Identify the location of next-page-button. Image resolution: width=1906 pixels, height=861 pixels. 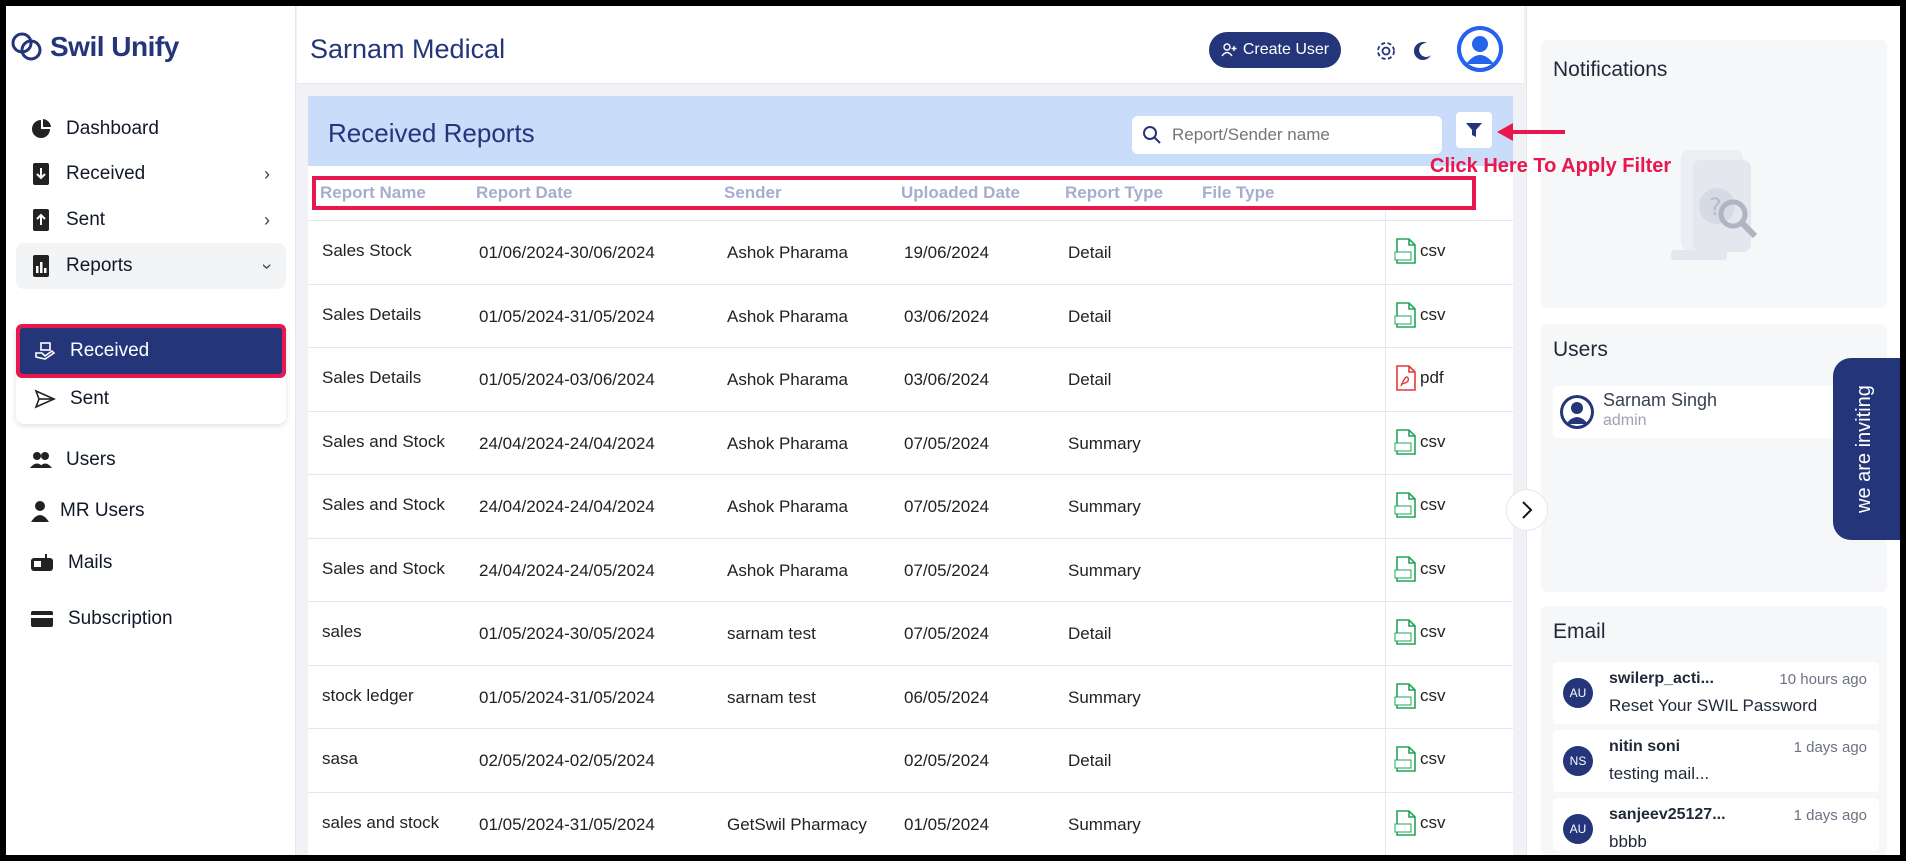
(1527, 510).